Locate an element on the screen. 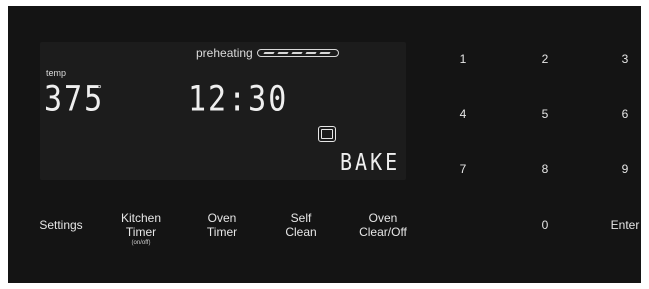 The height and width of the screenshot is (289, 649). kitchen-timer-sublabel: (on/off) is located at coordinates (141, 243).